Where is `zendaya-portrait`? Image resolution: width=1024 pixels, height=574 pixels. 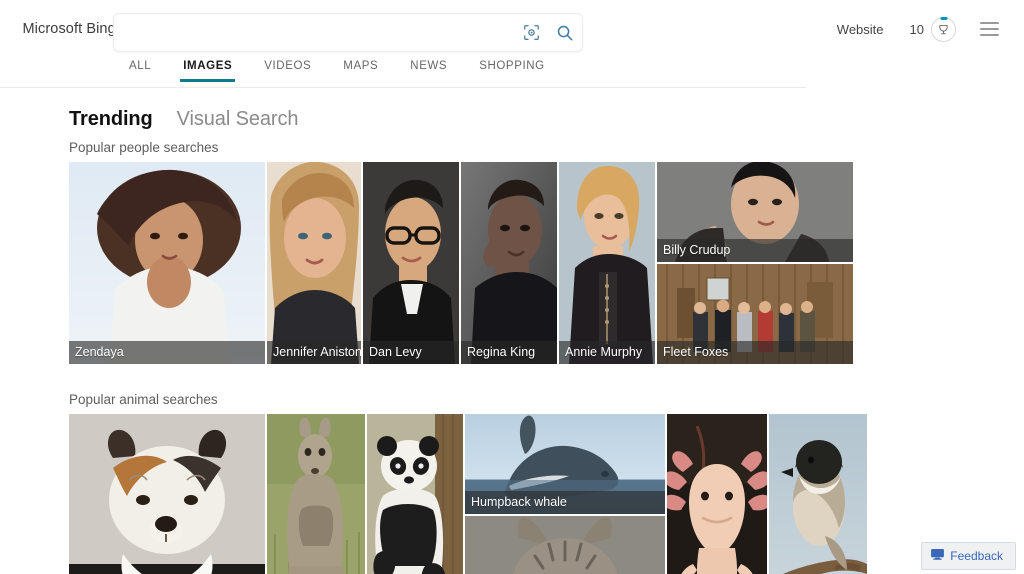
zendaya-portrait is located at coordinates (167, 263).